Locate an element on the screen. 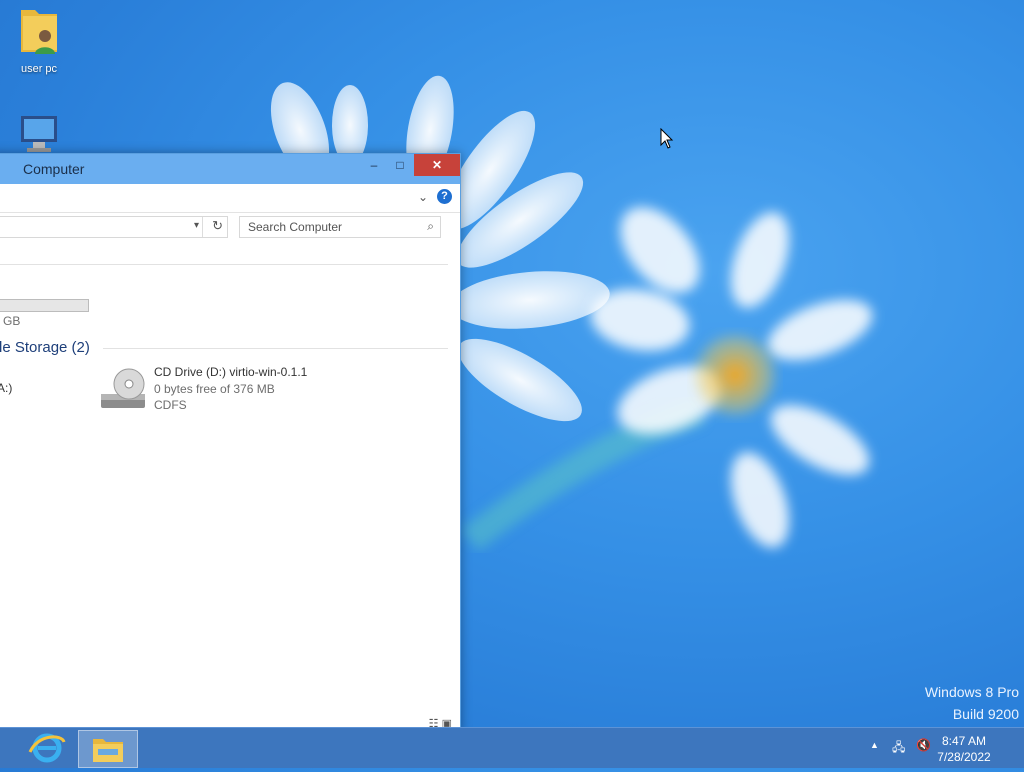  refresh-icon: ↻ is located at coordinates (217, 226).